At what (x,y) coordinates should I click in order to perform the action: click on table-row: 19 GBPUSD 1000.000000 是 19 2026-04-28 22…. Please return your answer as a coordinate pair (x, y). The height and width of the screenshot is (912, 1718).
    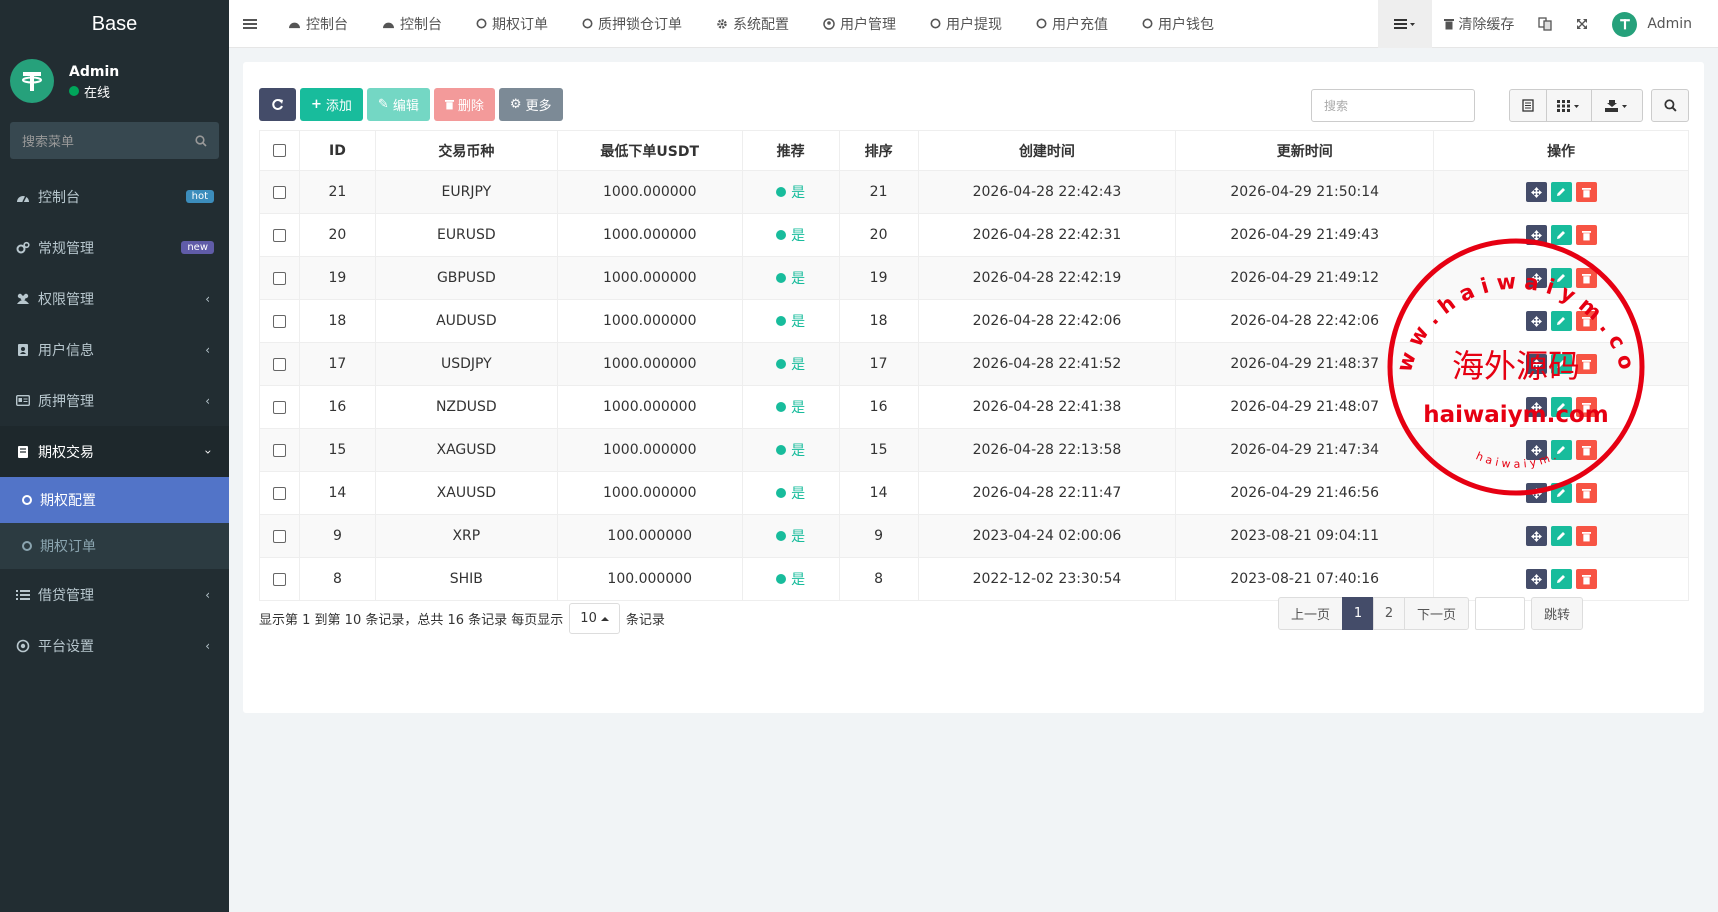
    Looking at the image, I should click on (974, 278).